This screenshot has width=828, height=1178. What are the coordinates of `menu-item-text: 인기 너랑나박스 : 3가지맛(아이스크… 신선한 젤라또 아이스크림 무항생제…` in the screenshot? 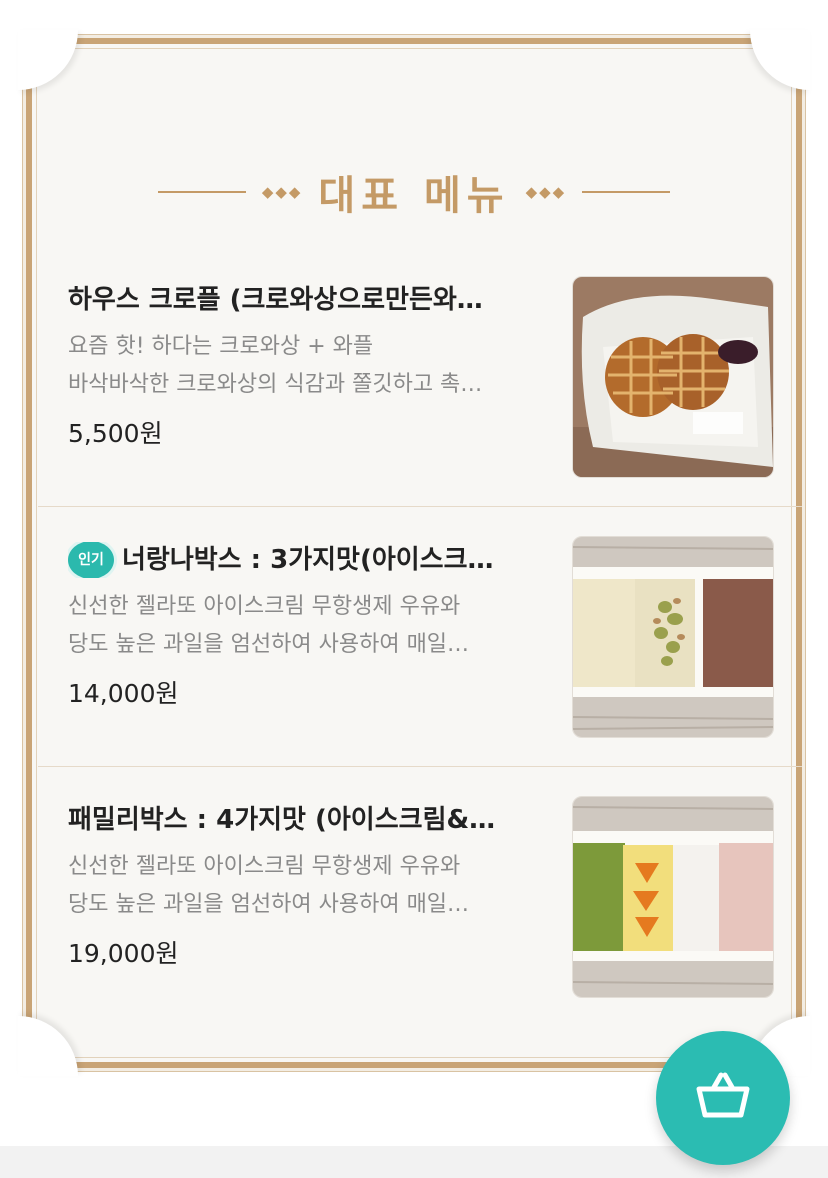 It's located at (308, 626).